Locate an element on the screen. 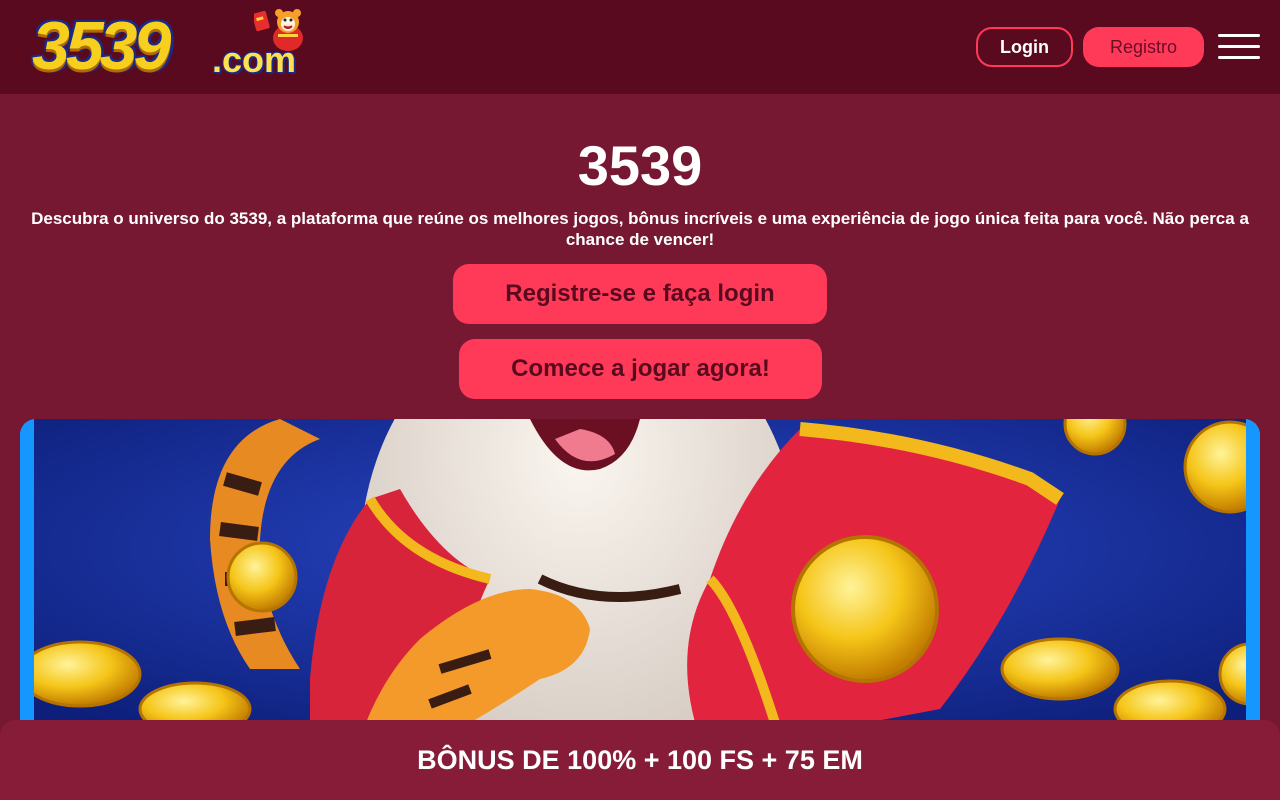  bonus-text: BÔNUS DE 100% + 100 FS + 75 EM is located at coordinates (640, 759).